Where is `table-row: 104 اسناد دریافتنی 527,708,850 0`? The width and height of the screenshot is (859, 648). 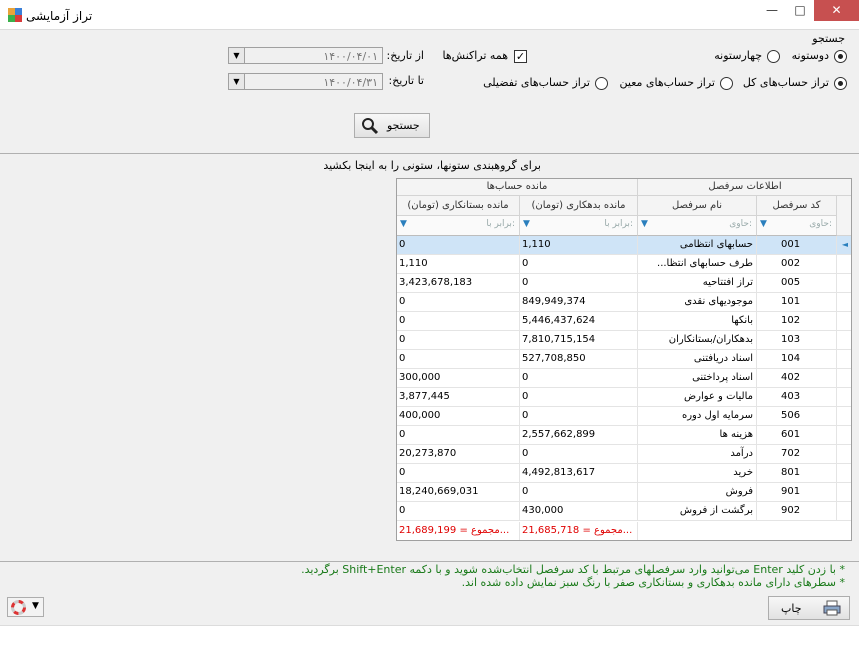
table-row: 104 اسناد دریافتنی 527,708,850 0 is located at coordinates (624, 359).